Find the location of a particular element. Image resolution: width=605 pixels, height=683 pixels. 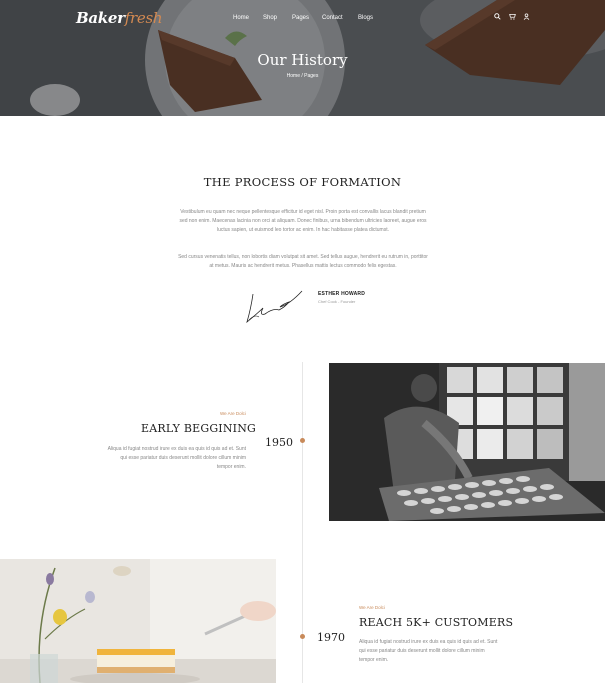

page-title: Our History is located at coordinates (302, 60).